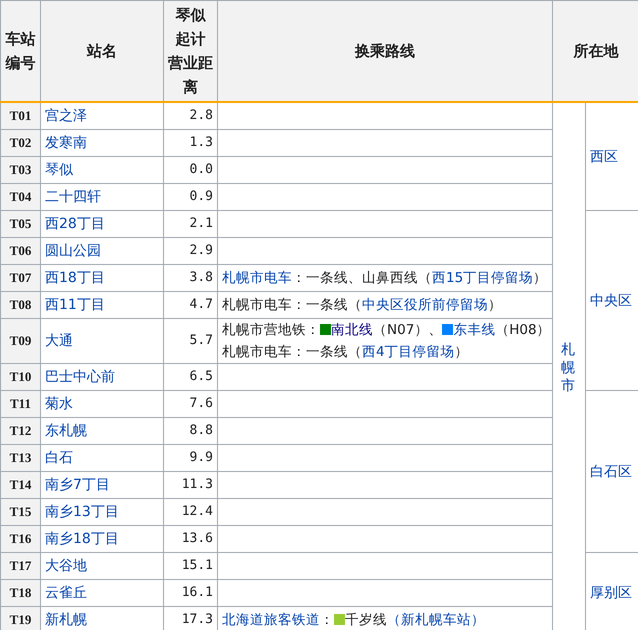 This screenshot has height=630, width=638. What do you see at coordinates (611, 593) in the screenshot?
I see `ward-link: 厚别区` at bounding box center [611, 593].